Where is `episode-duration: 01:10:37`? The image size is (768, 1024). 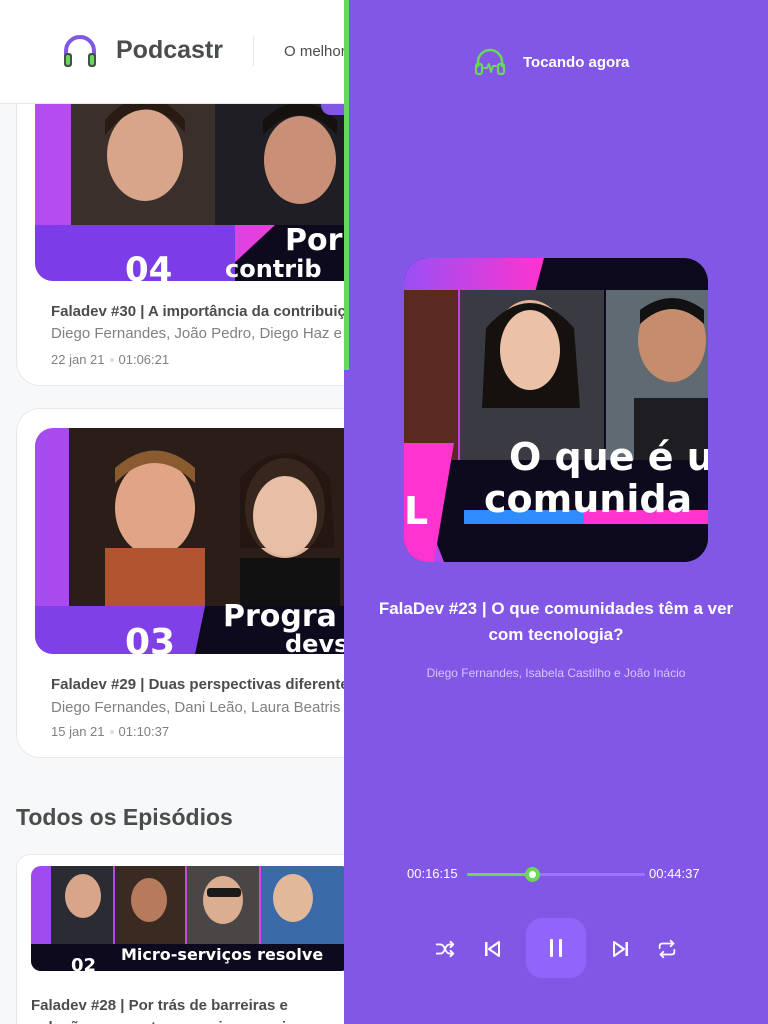 episode-duration: 01:10:37 is located at coordinates (144, 731).